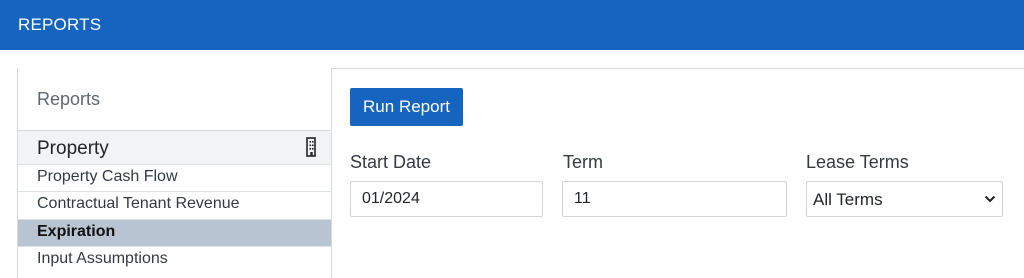  Describe the element at coordinates (174, 147) in the screenshot. I see `sidebar-group-property: Property` at that location.